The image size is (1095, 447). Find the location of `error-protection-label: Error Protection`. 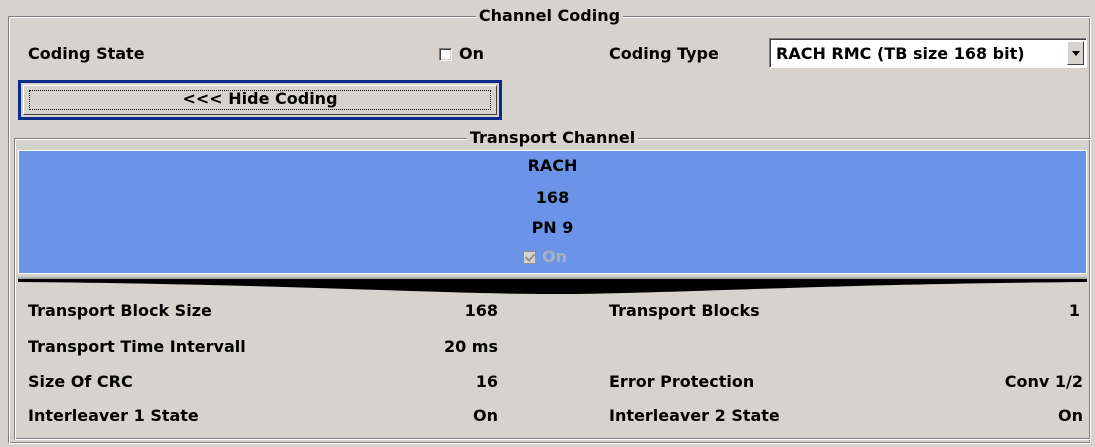

error-protection-label: Error Protection is located at coordinates (682, 381).